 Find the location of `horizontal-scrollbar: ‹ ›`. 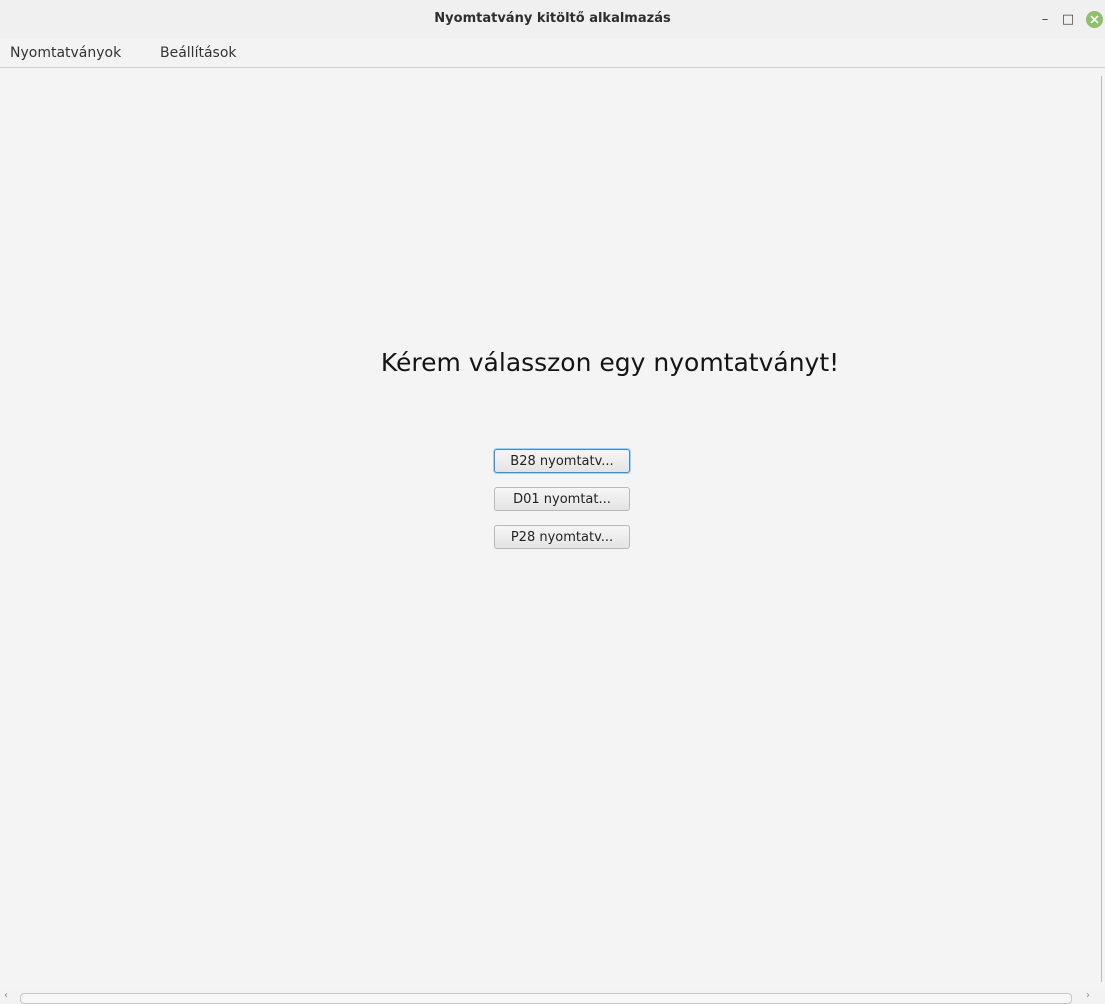

horizontal-scrollbar: ‹ › is located at coordinates (552, 997).